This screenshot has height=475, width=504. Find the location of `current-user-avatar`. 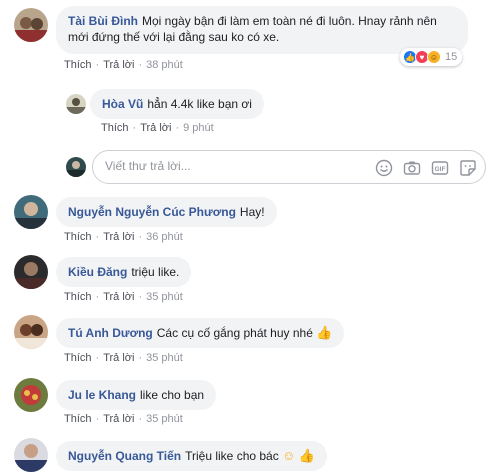

current-user-avatar is located at coordinates (76, 167).